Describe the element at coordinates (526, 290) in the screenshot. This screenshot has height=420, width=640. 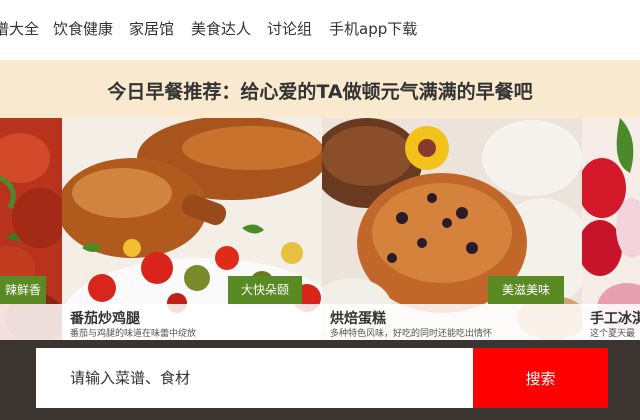
I see `tag-delicious: 美滋美味` at that location.